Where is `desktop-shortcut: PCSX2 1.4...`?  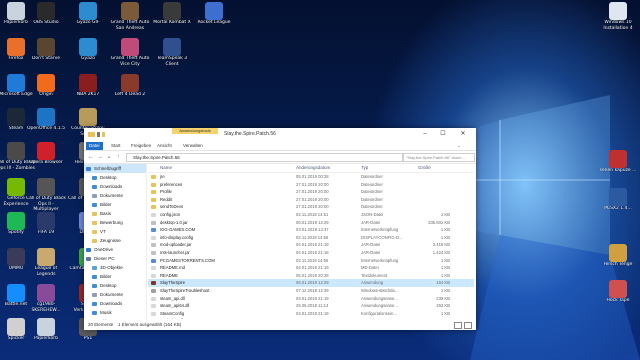
desktop-shortcut: PCSX2 1.4... is located at coordinates (618, 205).